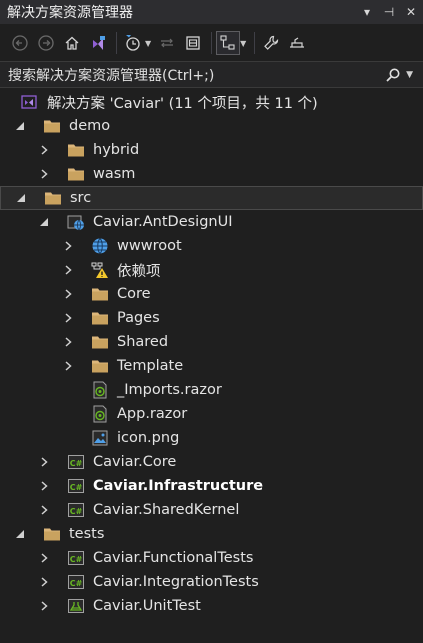 The height and width of the screenshot is (643, 423). I want to click on tree-item-label: demo, so click(90, 126).